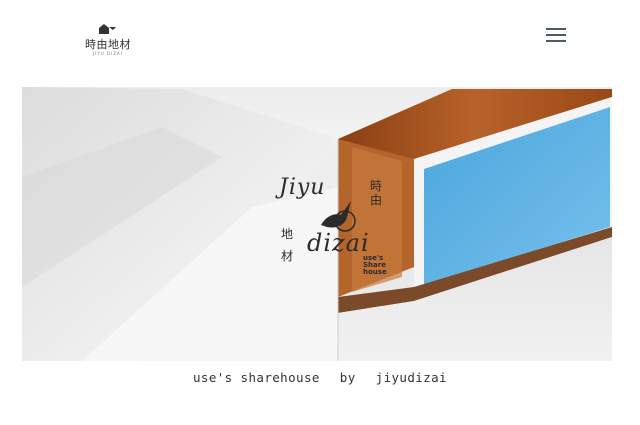  Describe the element at coordinates (378, 265) in the screenshot. I see `brand-share-text: use's Share house` at that location.